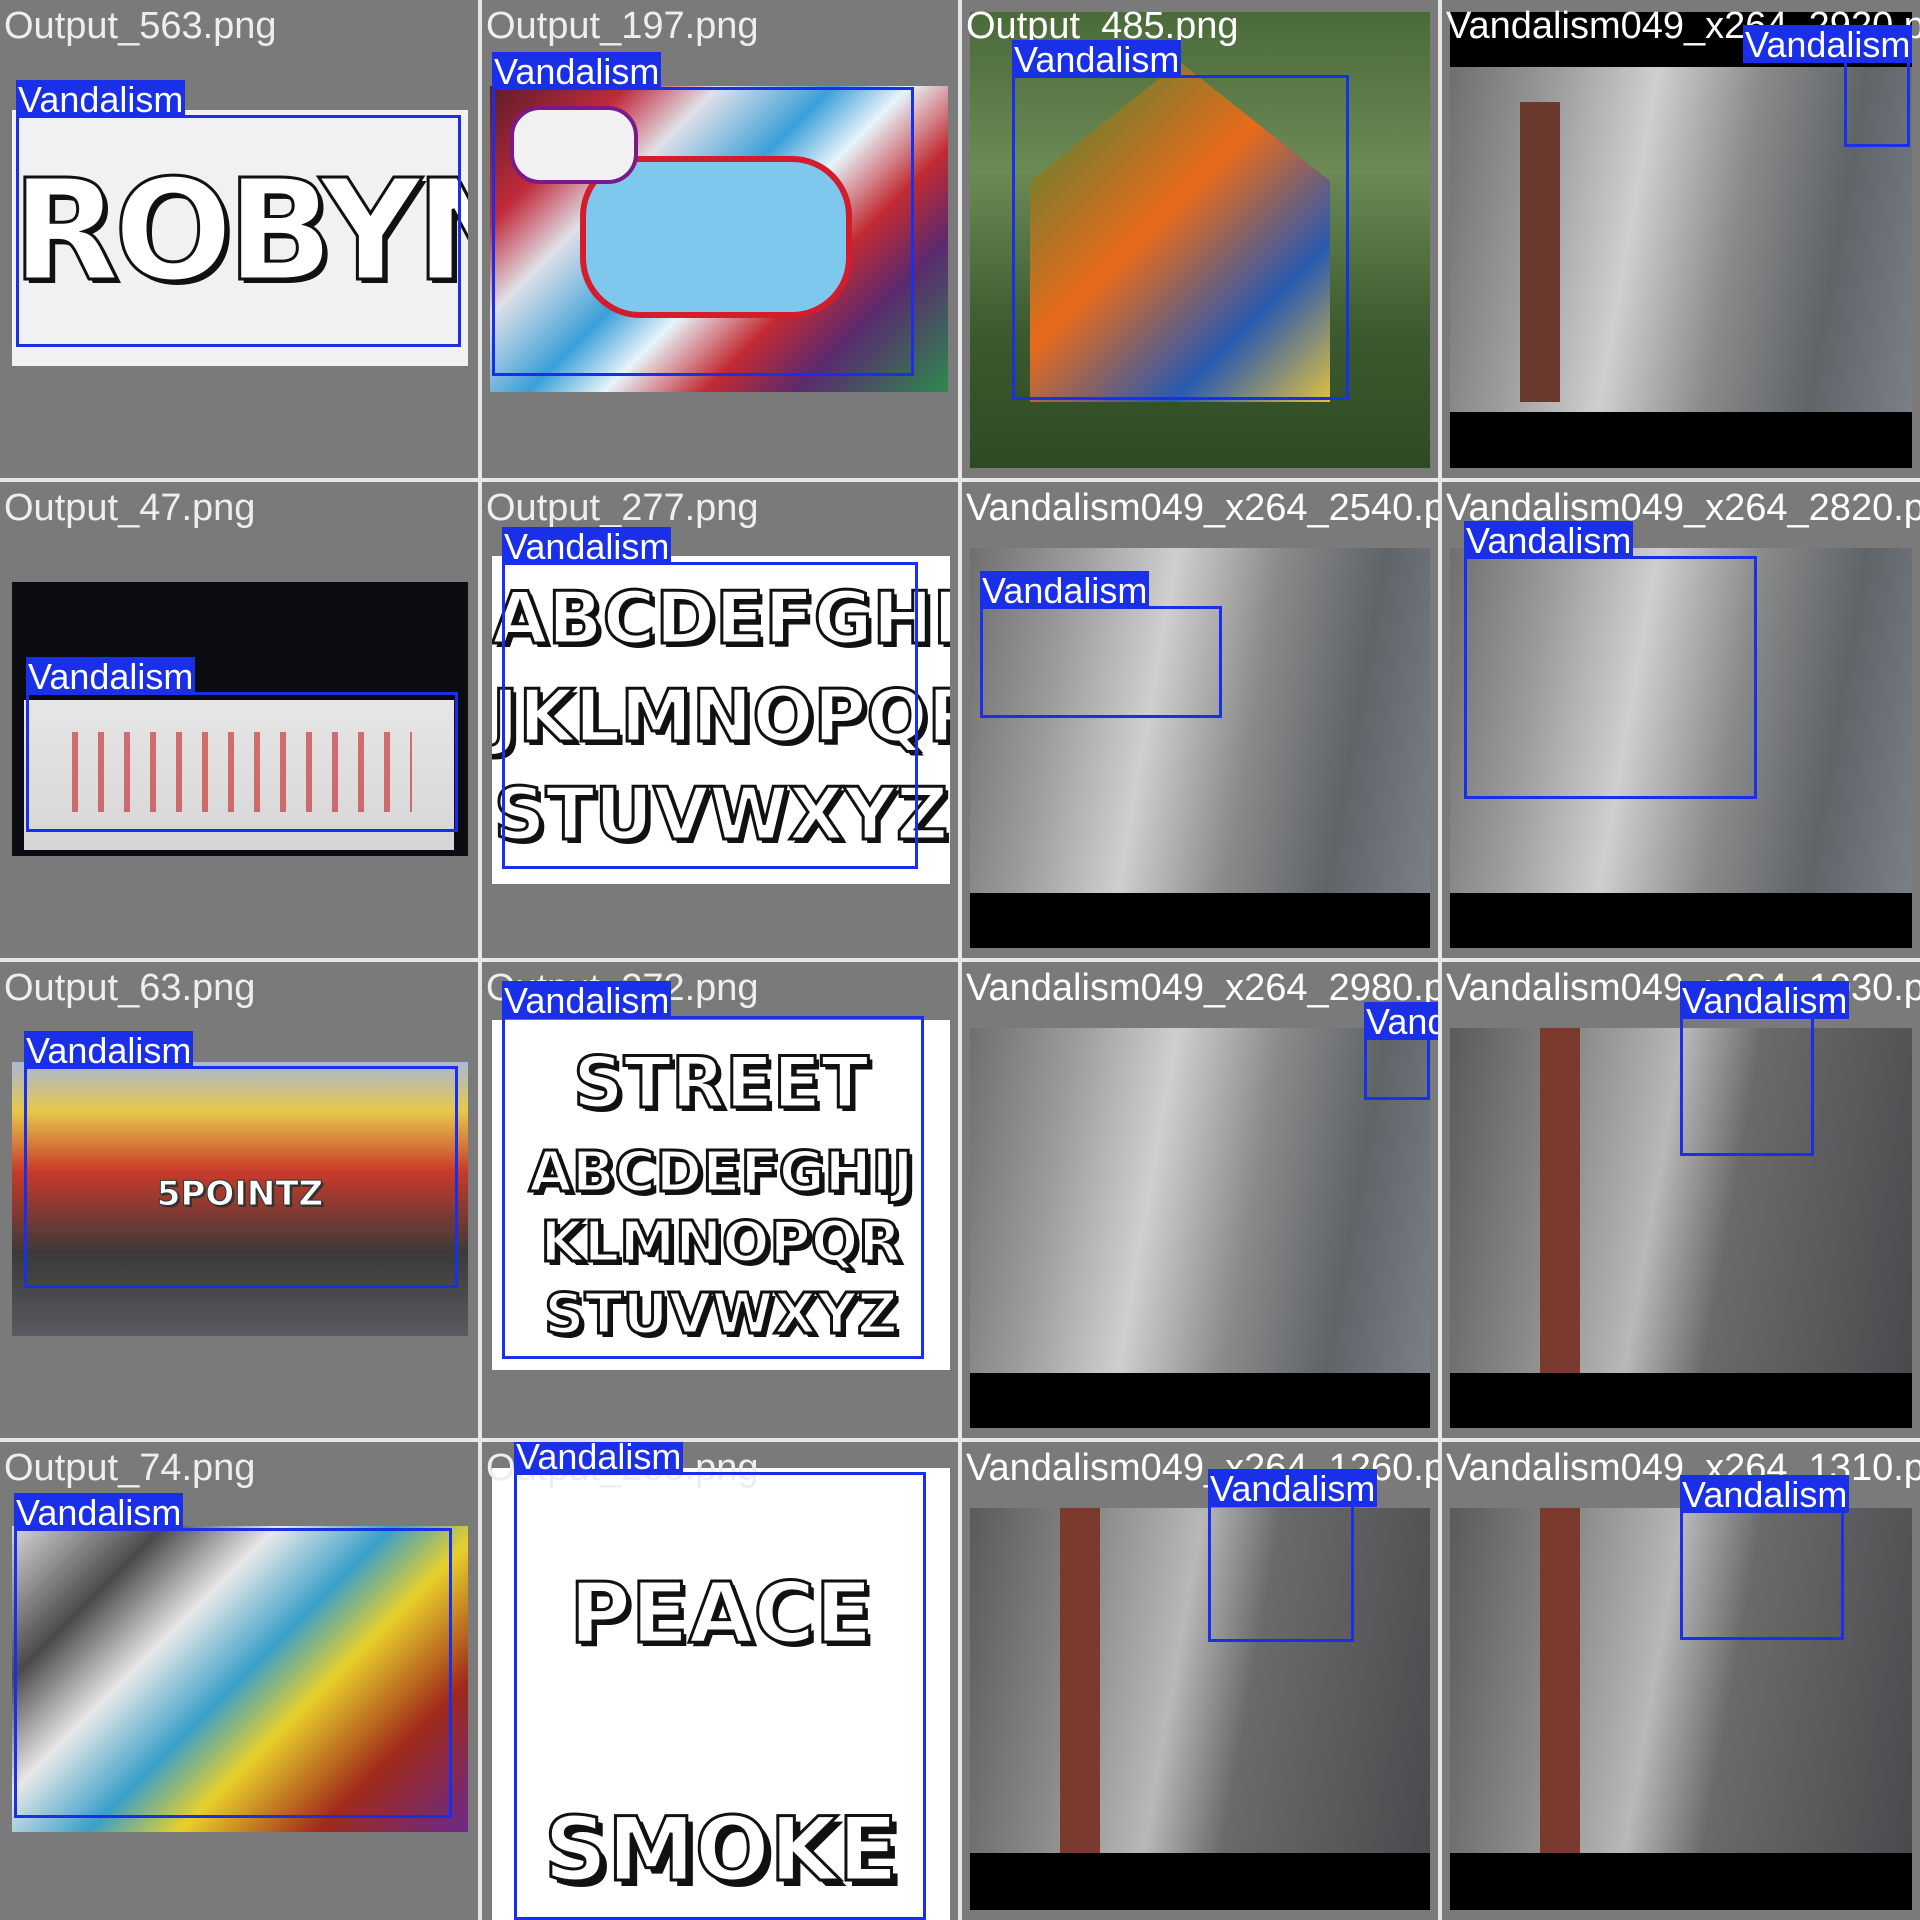 This screenshot has width=1920, height=1920. I want to click on grid-cell: ROBYN Output_563.png Vandalism, so click(239, 239).